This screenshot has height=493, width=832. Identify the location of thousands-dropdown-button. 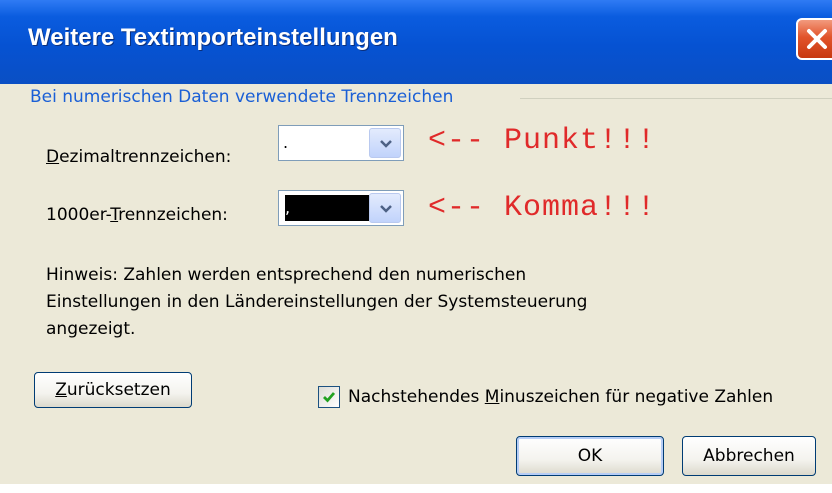
(385, 208).